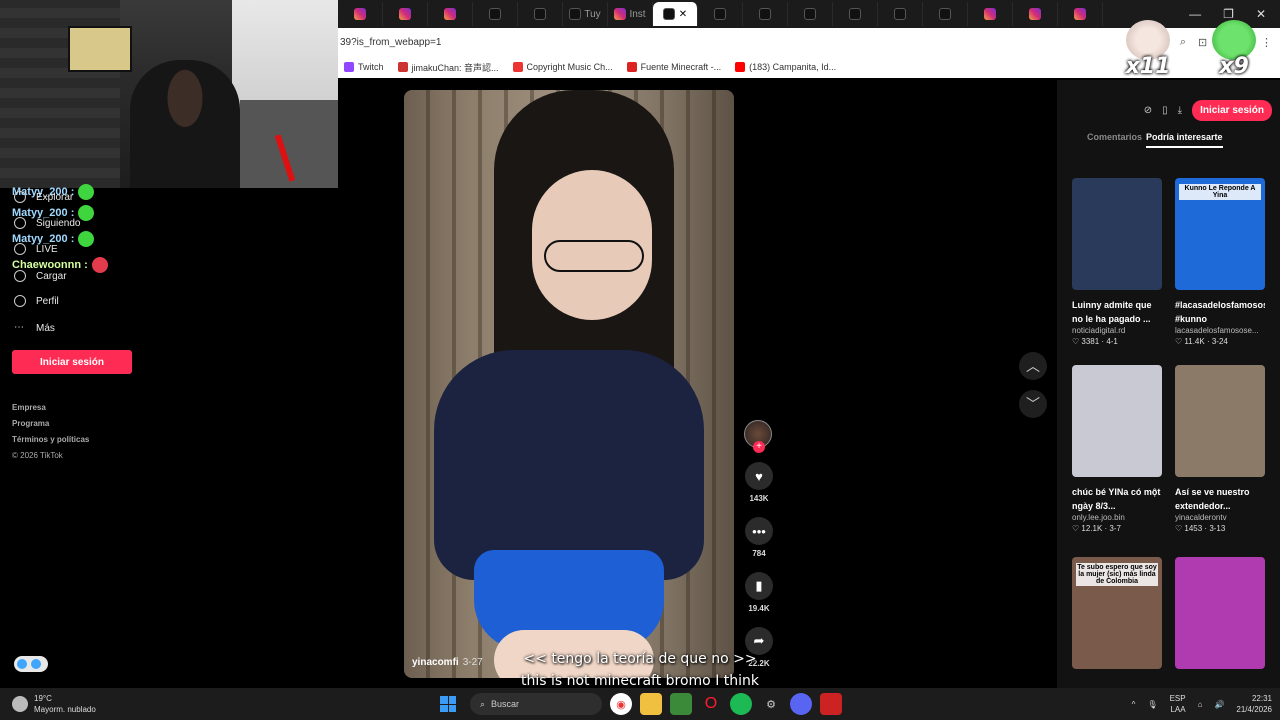 This screenshot has height=720, width=1280. Describe the element at coordinates (681, 704) in the screenshot. I see `minecraft-icon` at that location.